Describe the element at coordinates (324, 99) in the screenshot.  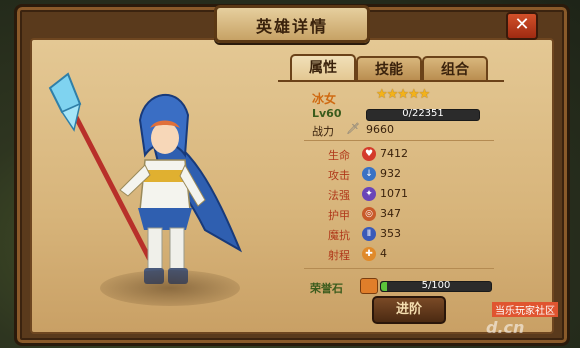
I see `hero-name: 冰女` at that location.